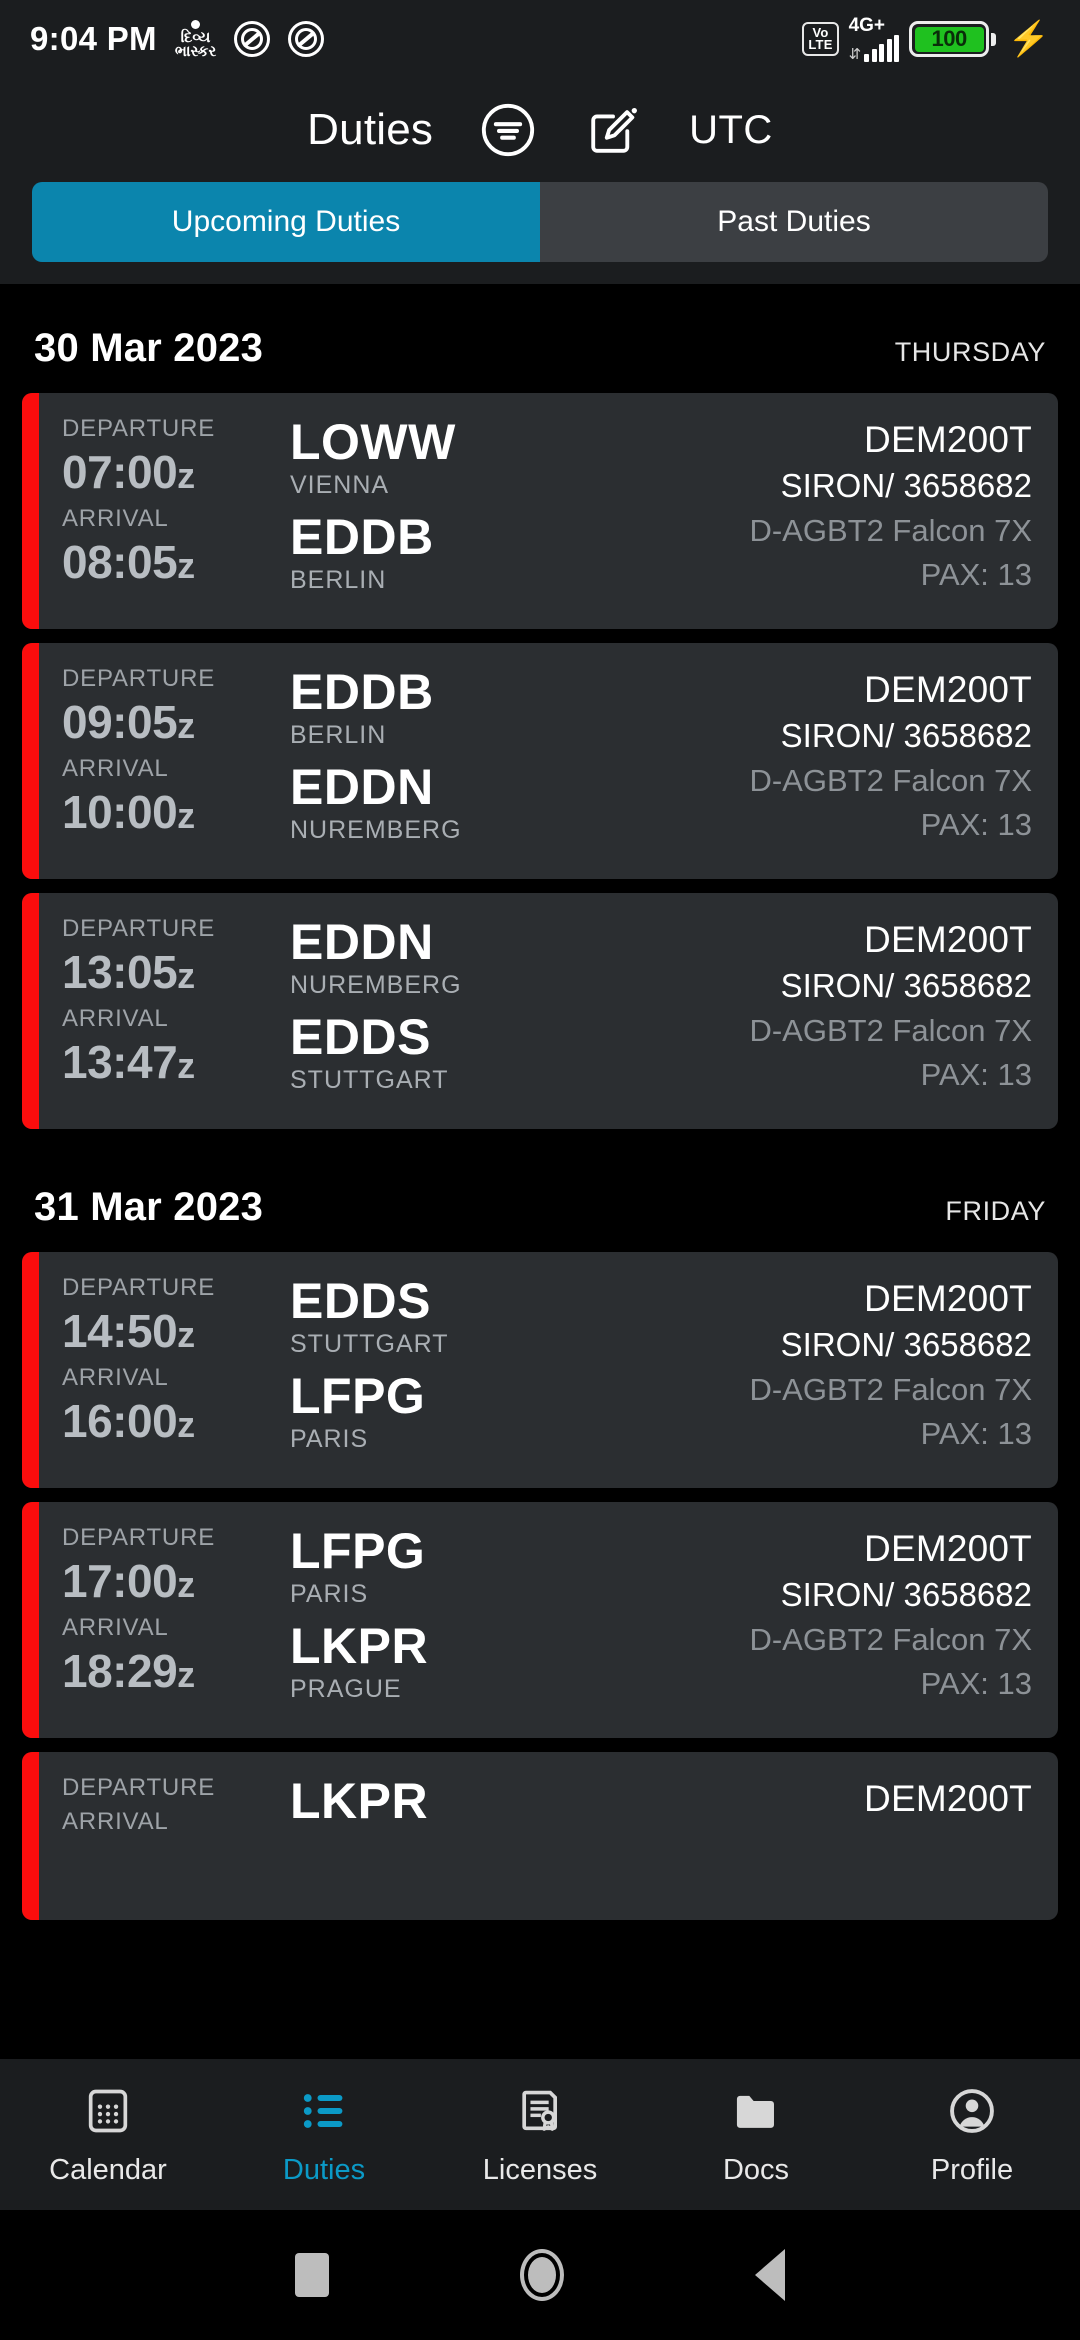 The height and width of the screenshot is (2340, 1080). What do you see at coordinates (373, 442) in the screenshot?
I see `origin-code: LOWW` at bounding box center [373, 442].